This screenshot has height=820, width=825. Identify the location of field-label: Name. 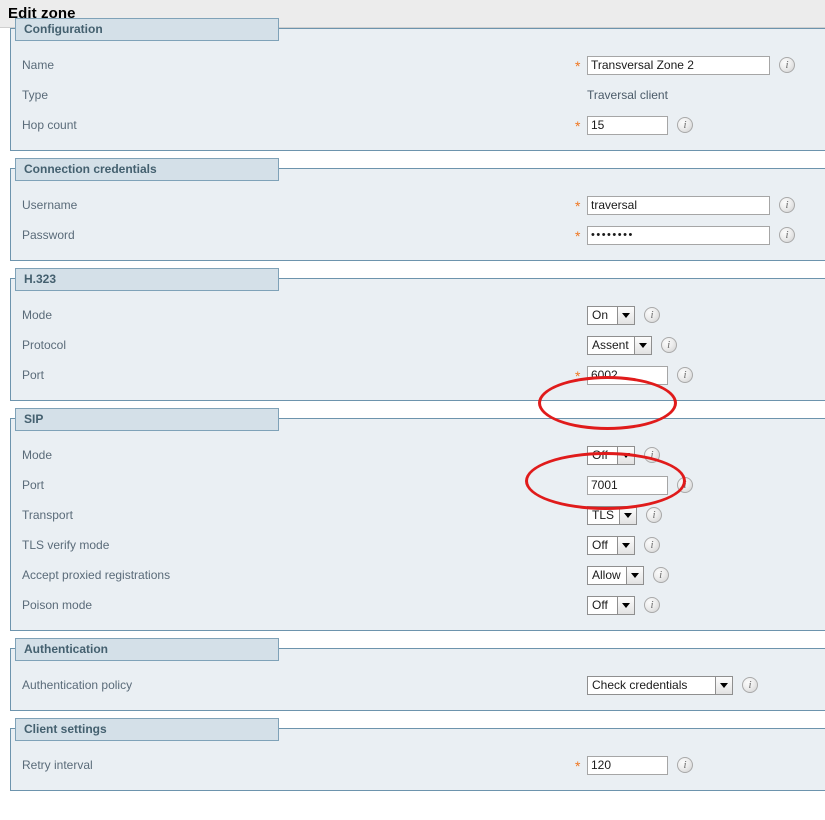
(38, 65).